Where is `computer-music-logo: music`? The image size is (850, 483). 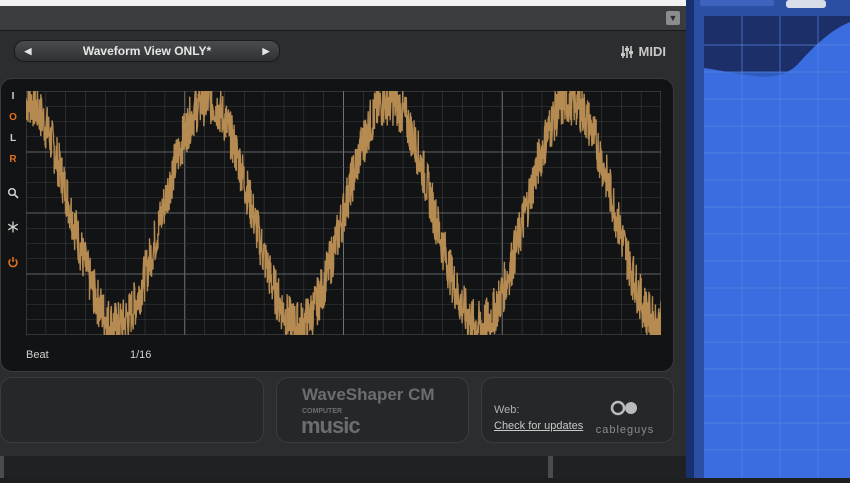 computer-music-logo: music is located at coordinates (331, 425).